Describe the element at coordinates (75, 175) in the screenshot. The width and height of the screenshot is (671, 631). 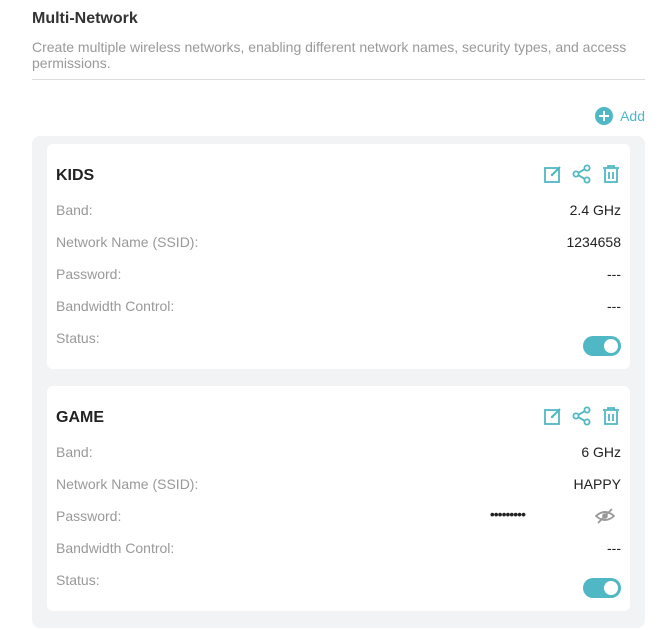
I see `network-name: KIDS` at that location.